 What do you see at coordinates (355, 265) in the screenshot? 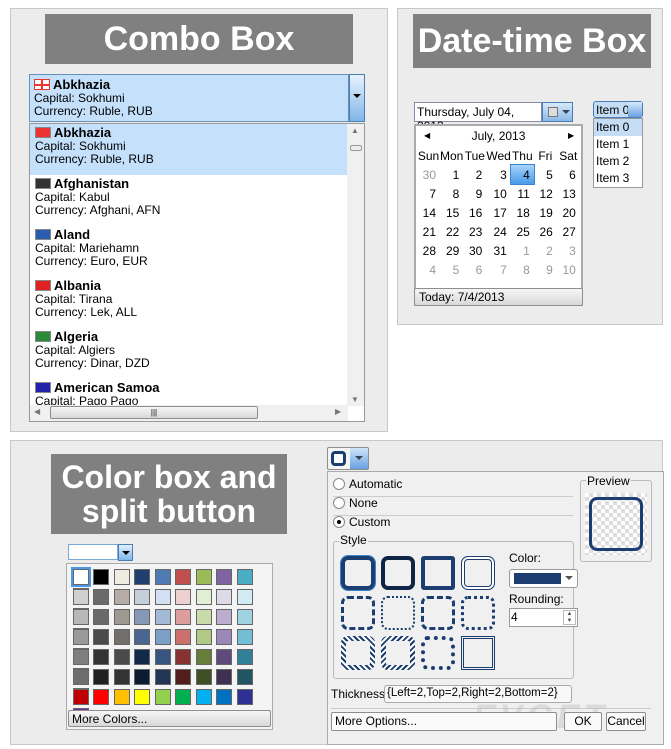
I see `vertical-scrollbar: ▲ ▼` at bounding box center [355, 265].